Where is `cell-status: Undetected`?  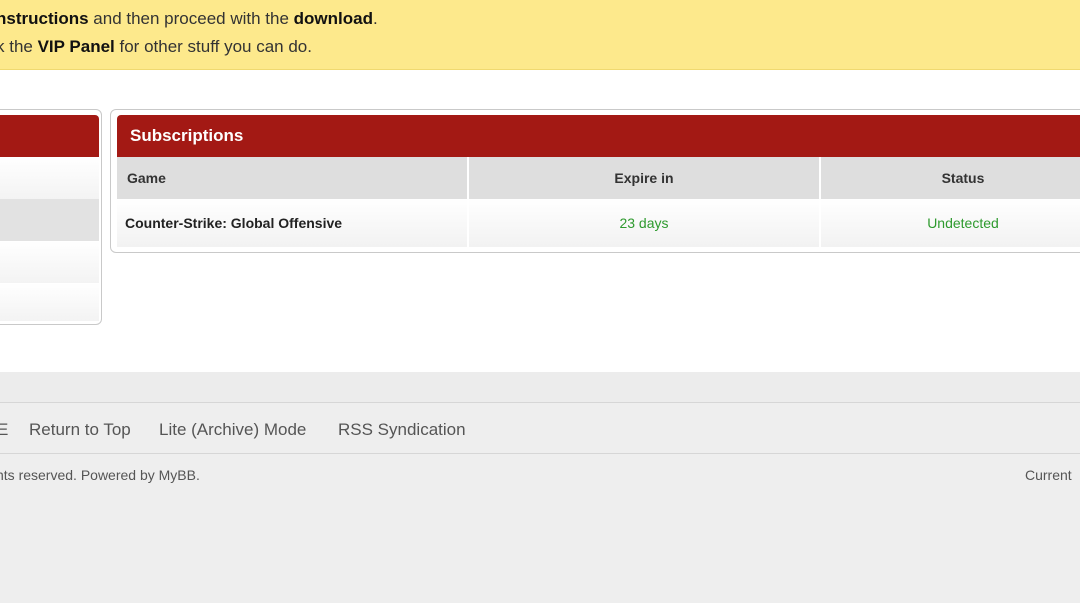
cell-status: Undetected is located at coordinates (950, 223).